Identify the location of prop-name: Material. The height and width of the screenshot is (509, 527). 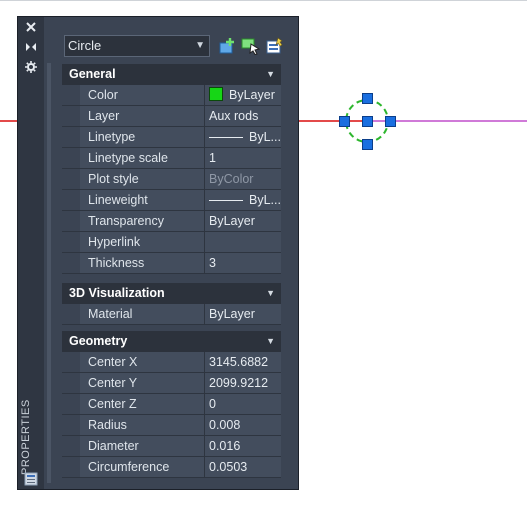
(142, 314).